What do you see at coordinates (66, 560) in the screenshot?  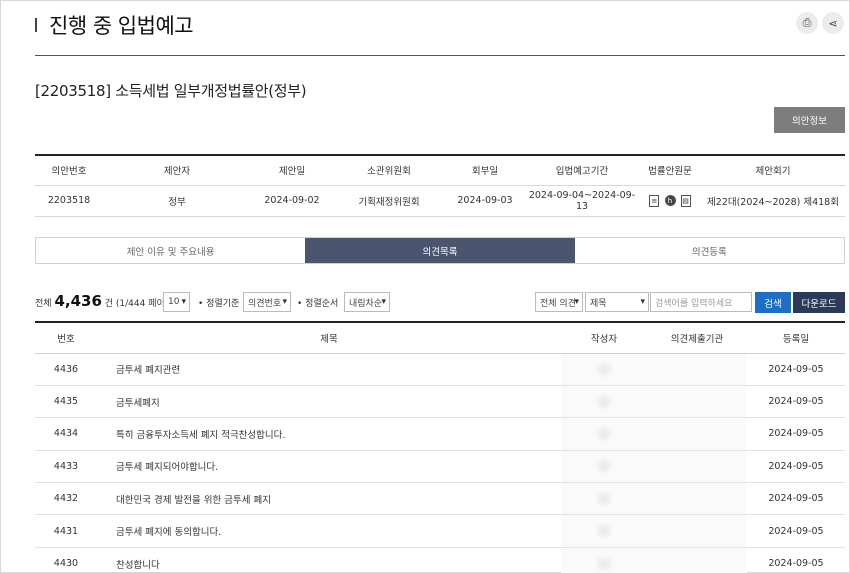 I see `row-no: 4430` at bounding box center [66, 560].